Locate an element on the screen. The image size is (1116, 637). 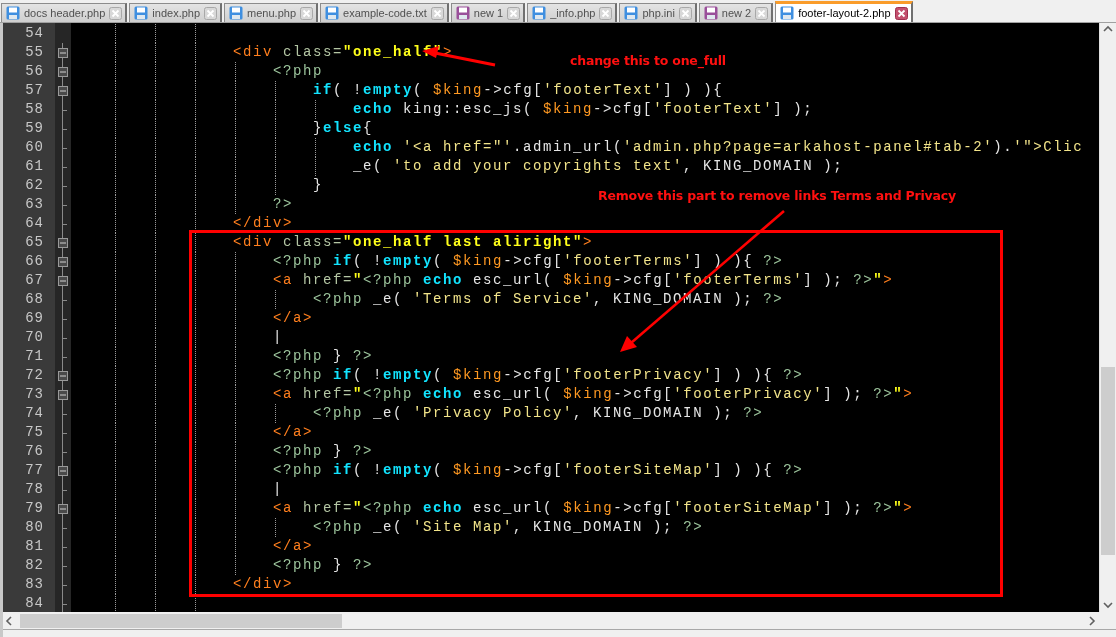
line-number: 69 is located at coordinates (34, 318).